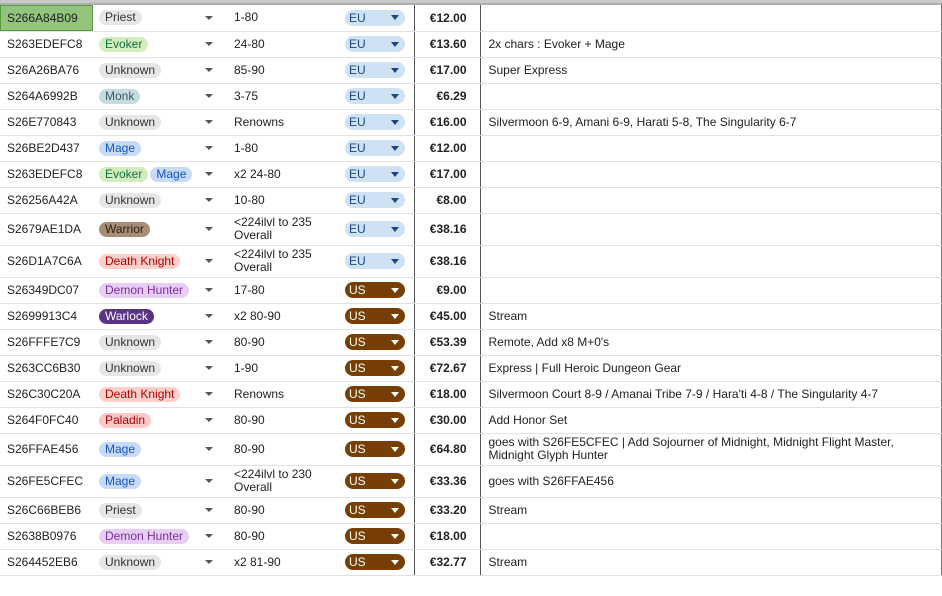 This screenshot has width=942, height=596. Describe the element at coordinates (46, 394) in the screenshot. I see `order-id-cell: S26C30C20A` at that location.